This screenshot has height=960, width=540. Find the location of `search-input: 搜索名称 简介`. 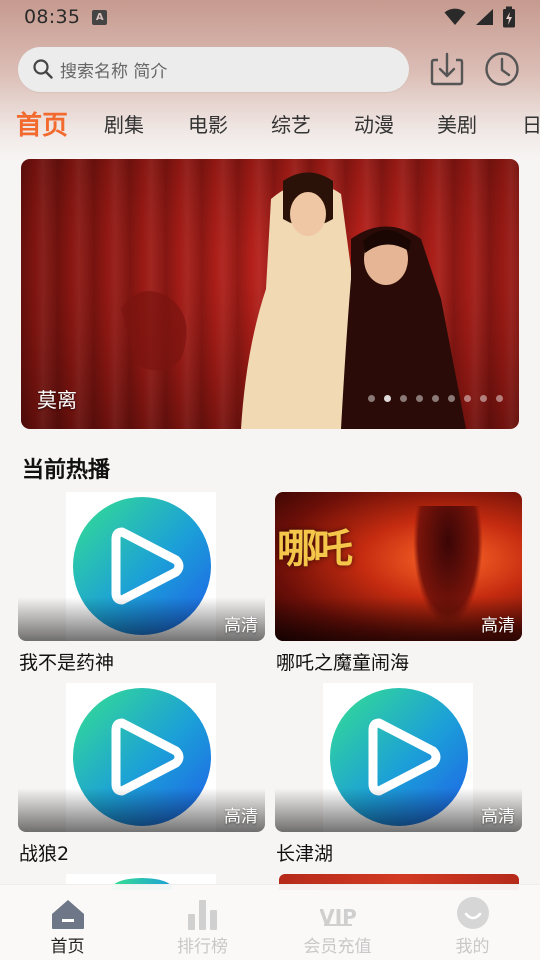

search-input: 搜索名称 简介 is located at coordinates (213, 69).